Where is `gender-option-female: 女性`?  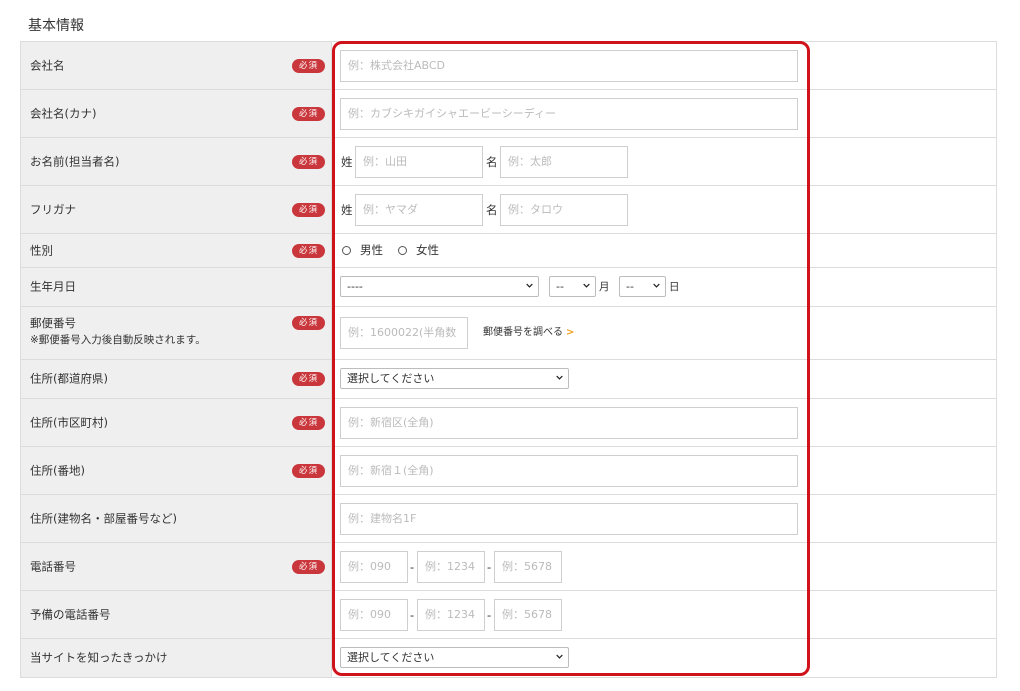 gender-option-female: 女性 is located at coordinates (427, 250).